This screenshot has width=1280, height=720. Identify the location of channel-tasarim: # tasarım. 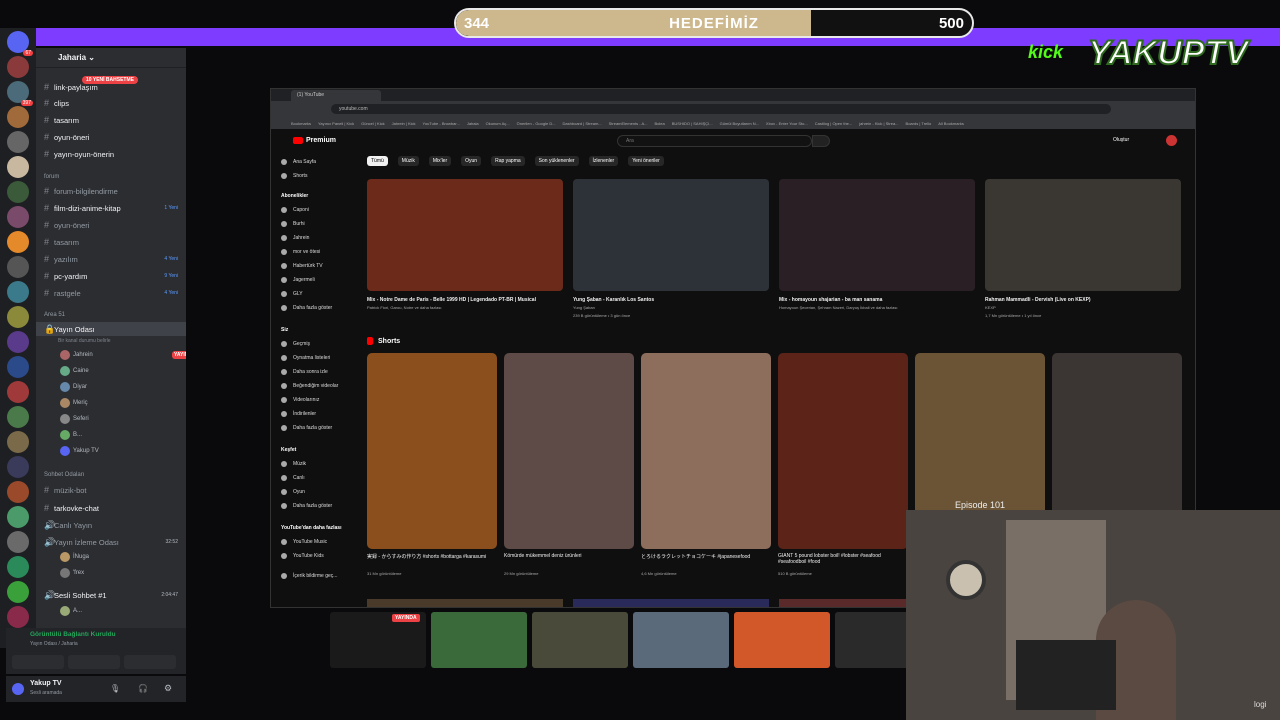
(111, 120).